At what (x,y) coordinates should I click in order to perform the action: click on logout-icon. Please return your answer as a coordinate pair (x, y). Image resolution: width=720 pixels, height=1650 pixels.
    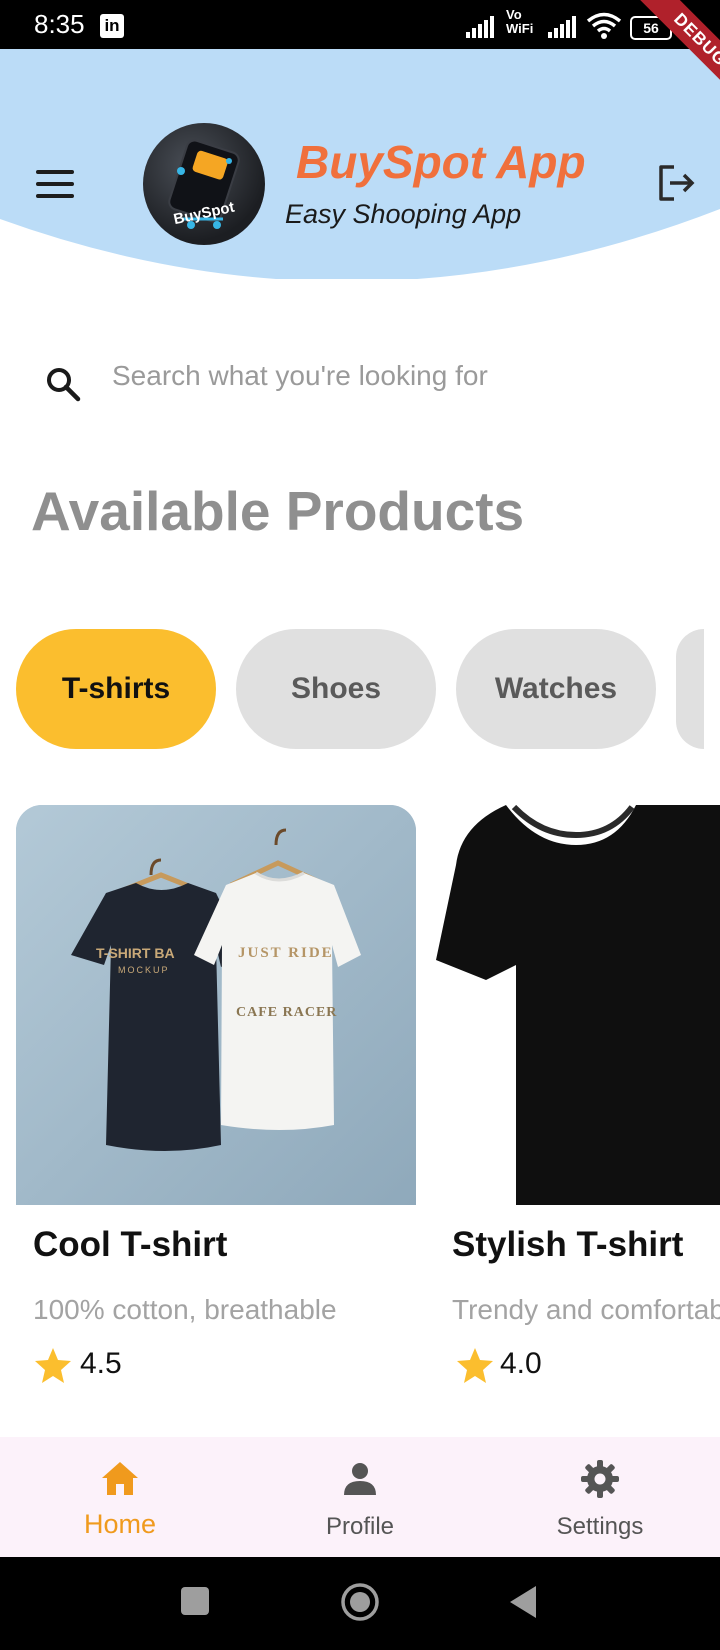
    Looking at the image, I should click on (676, 183).